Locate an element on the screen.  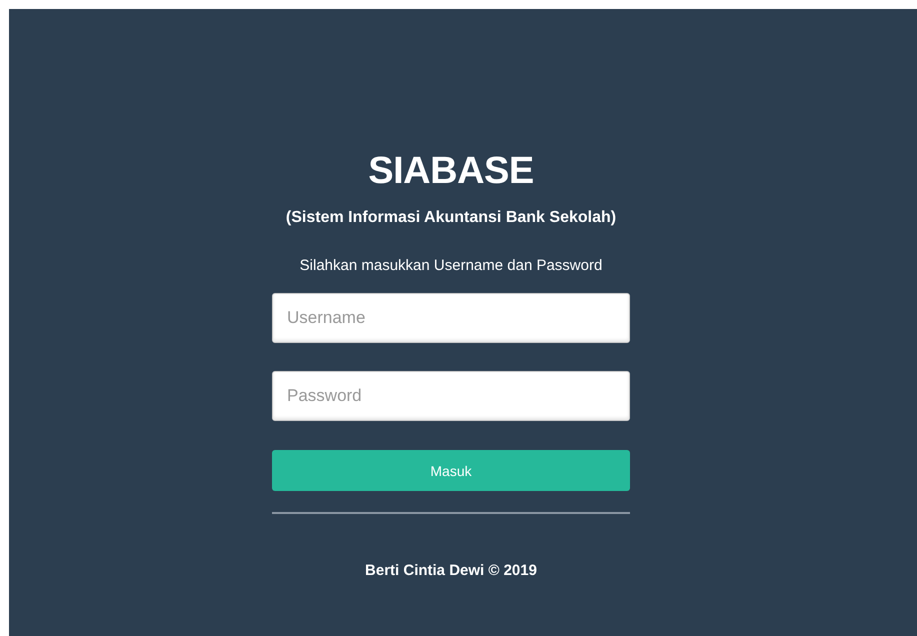
username-field: Username is located at coordinates (451, 318).